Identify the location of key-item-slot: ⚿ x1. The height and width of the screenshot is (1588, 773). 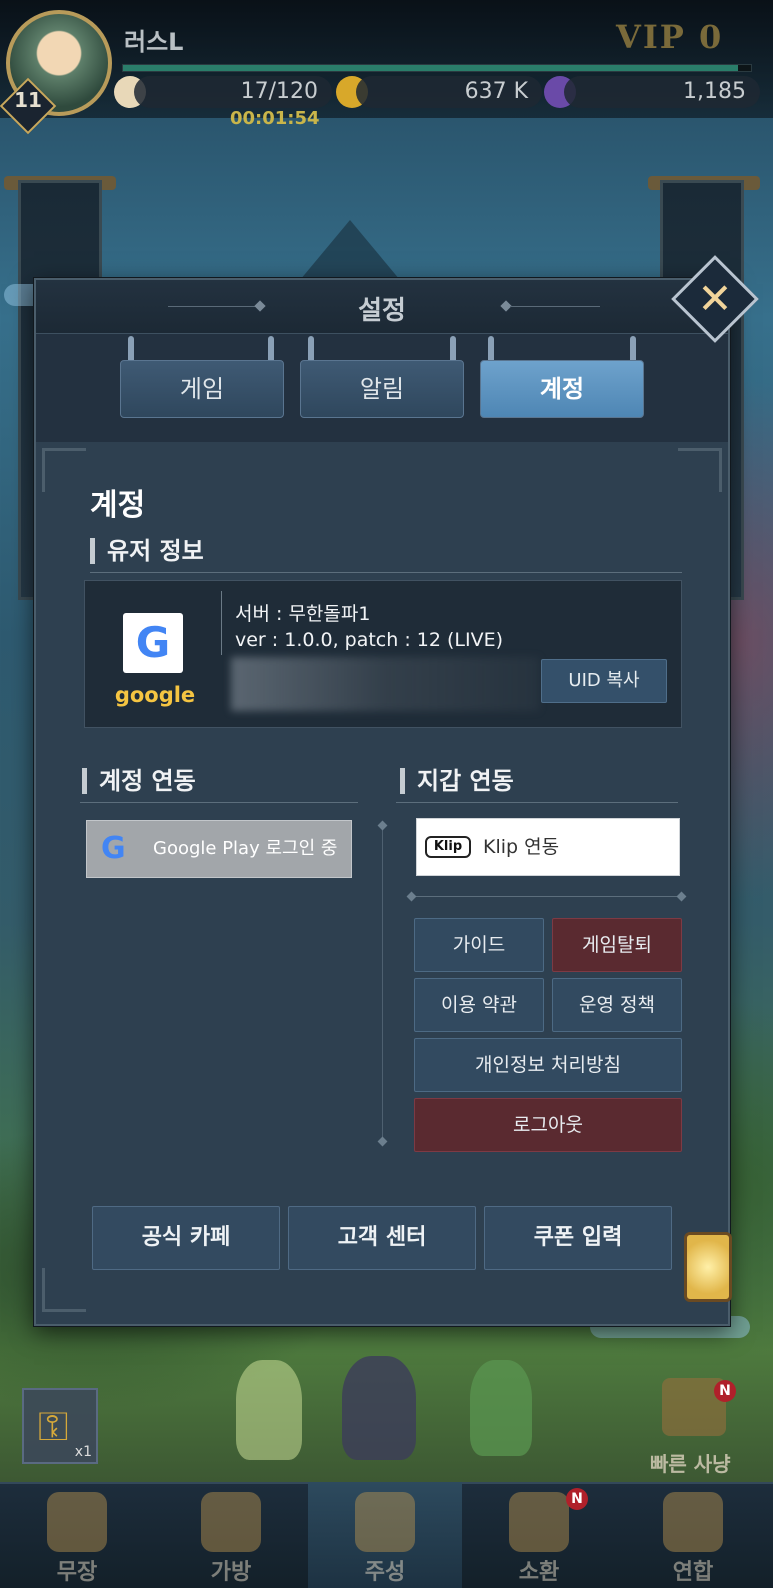
(60, 1426).